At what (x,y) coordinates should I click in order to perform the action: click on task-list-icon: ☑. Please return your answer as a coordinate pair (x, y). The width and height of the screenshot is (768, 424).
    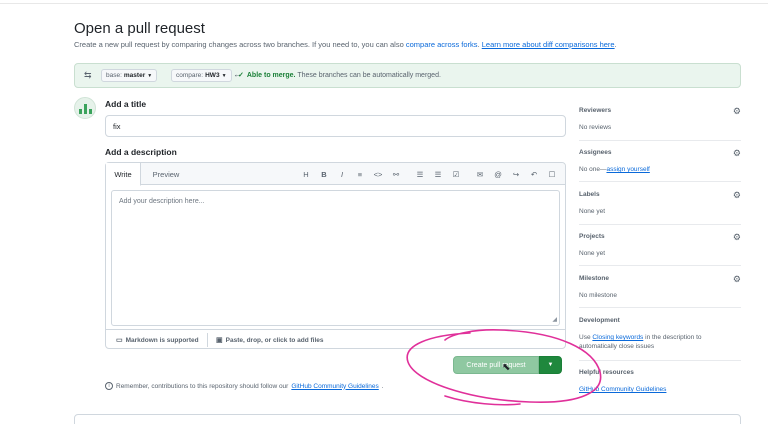
    Looking at the image, I should click on (456, 174).